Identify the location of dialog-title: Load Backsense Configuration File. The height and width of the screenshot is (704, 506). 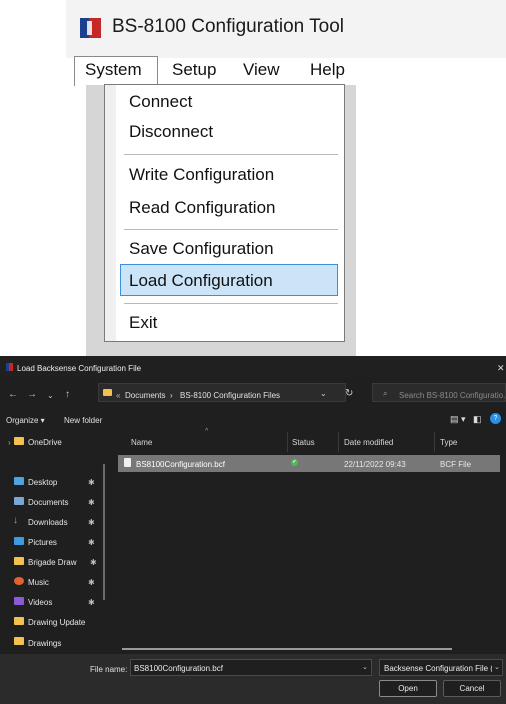
(79, 368).